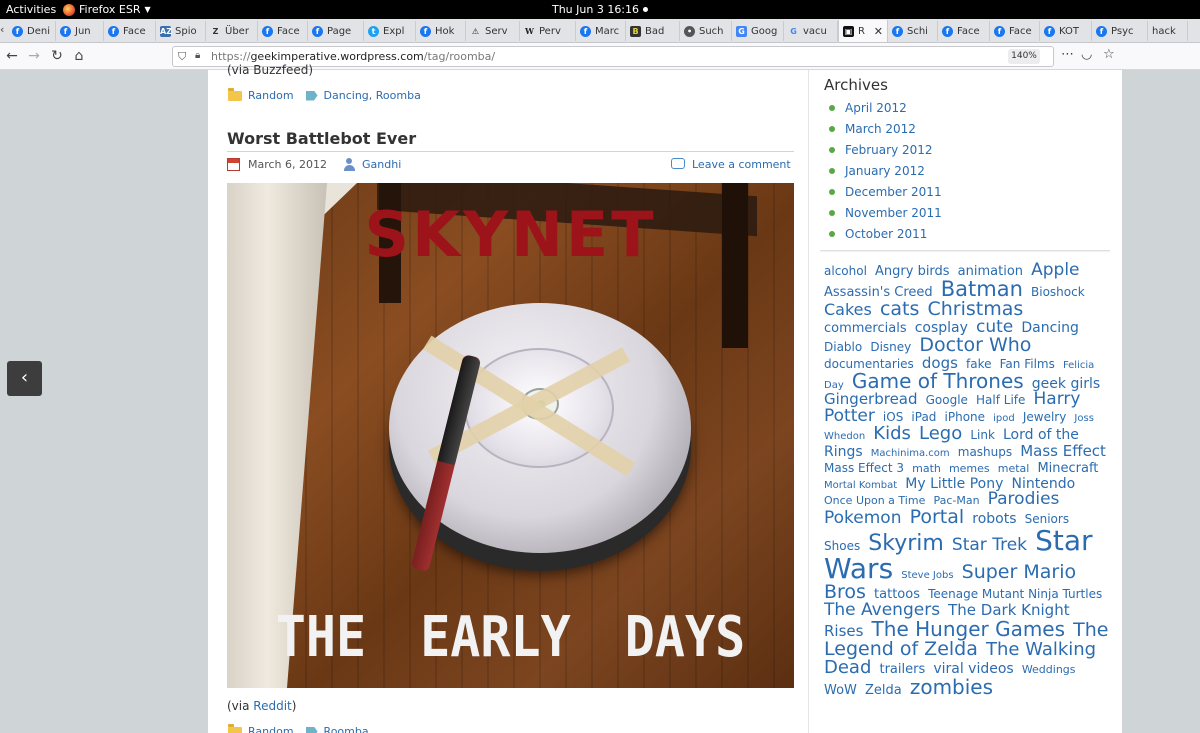 The height and width of the screenshot is (733, 1200). Describe the element at coordinates (811, 31) in the screenshot. I see `tab: Gvacu` at that location.